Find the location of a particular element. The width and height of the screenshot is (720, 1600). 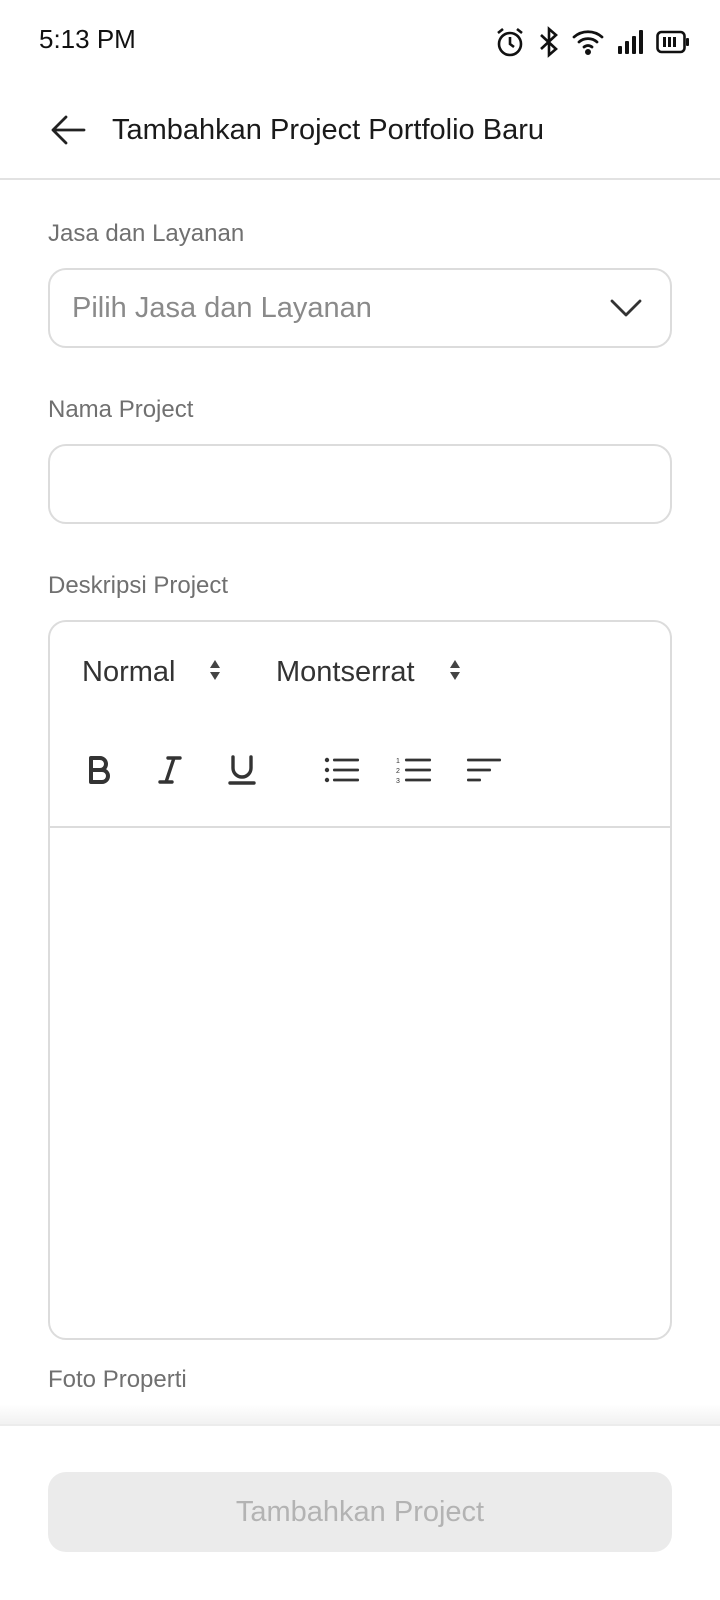

add-project-button: Tambahkan Project is located at coordinates (360, 1512).